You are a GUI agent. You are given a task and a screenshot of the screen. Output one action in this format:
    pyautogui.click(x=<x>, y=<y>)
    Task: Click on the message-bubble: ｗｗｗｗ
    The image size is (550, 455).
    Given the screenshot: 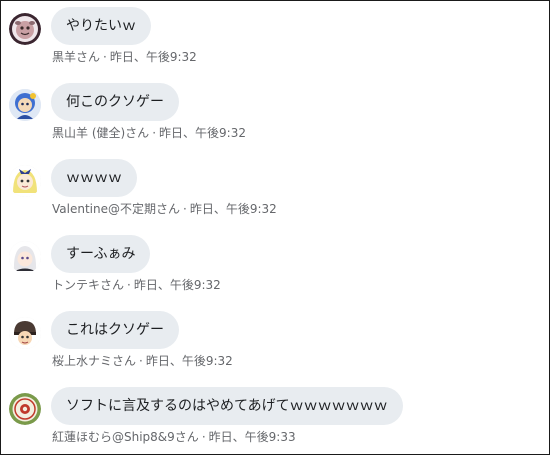 What is the action you would take?
    pyautogui.click(x=94, y=178)
    